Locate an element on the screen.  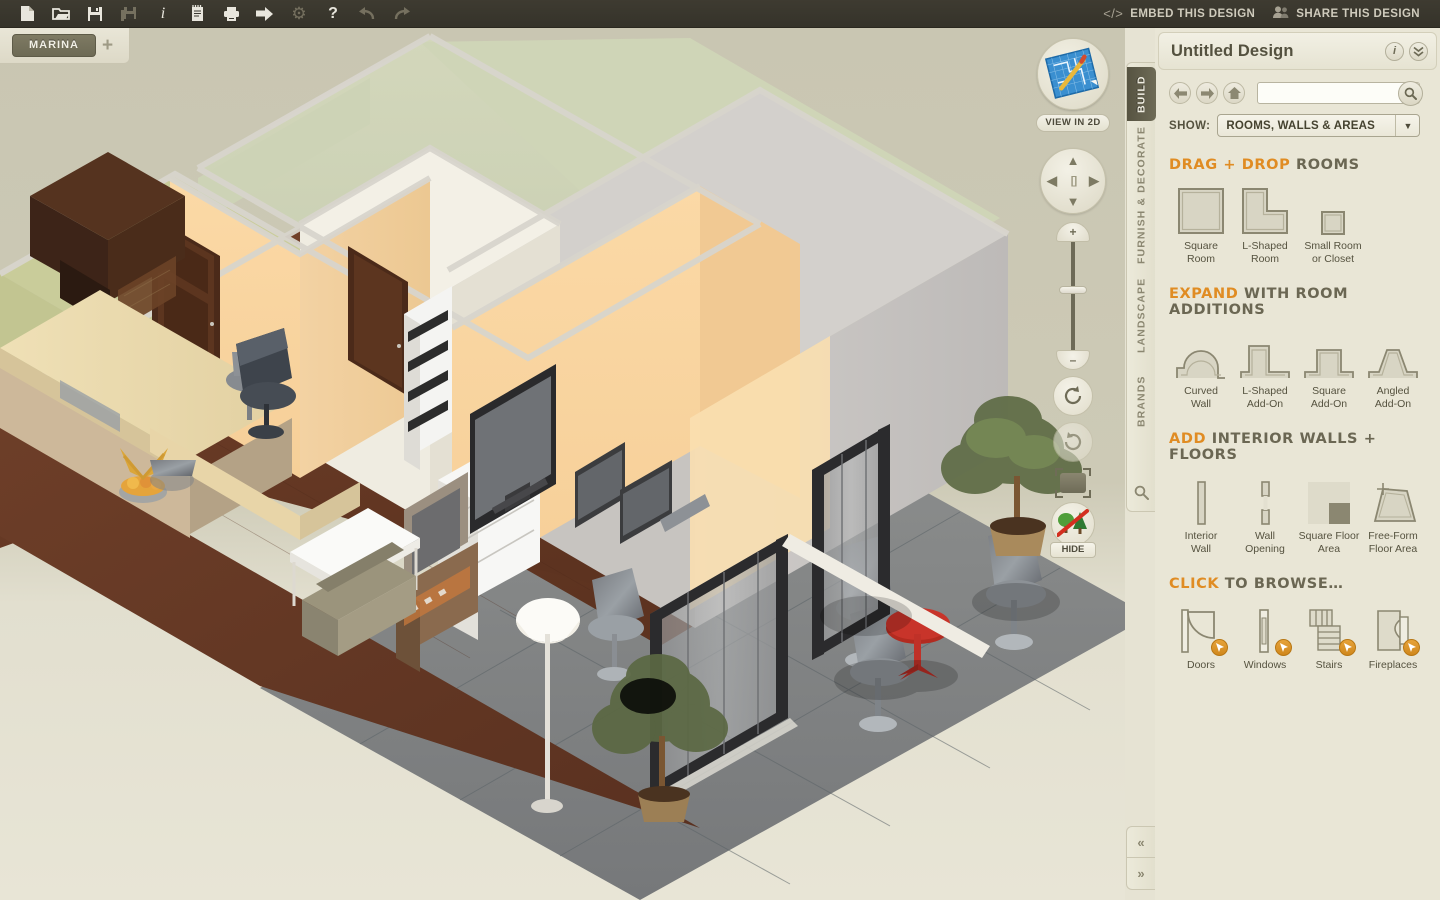
vtab-build: BUILD is located at coordinates (1141, 94).